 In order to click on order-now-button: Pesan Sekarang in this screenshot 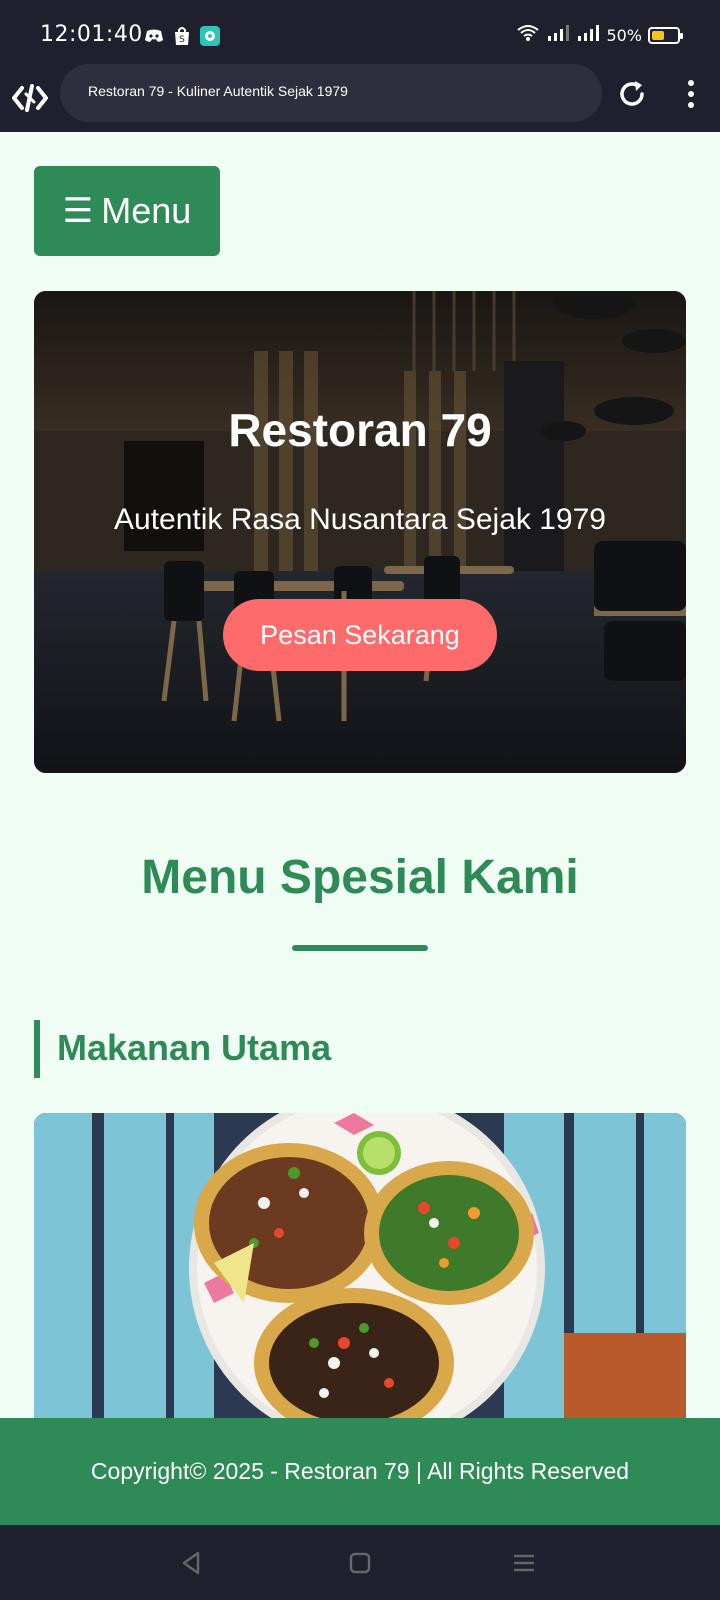, I will do `click(360, 635)`.